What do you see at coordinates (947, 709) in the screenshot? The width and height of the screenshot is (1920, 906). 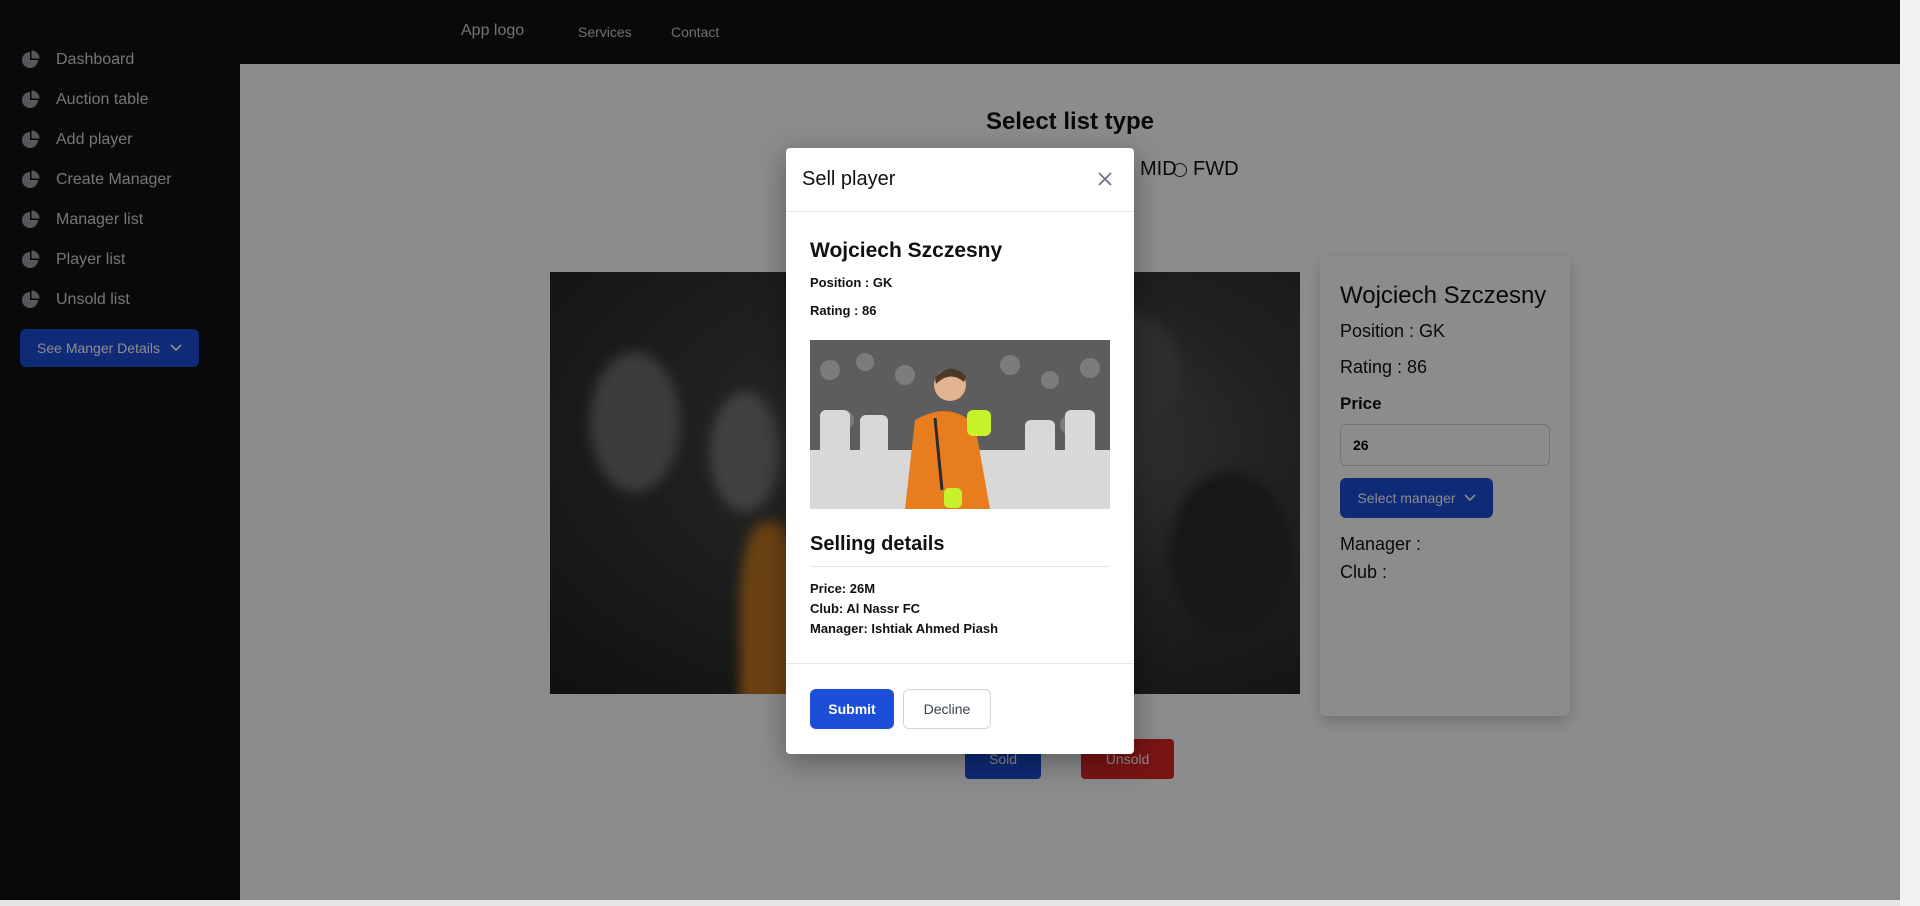 I see `decline-button: Decline` at bounding box center [947, 709].